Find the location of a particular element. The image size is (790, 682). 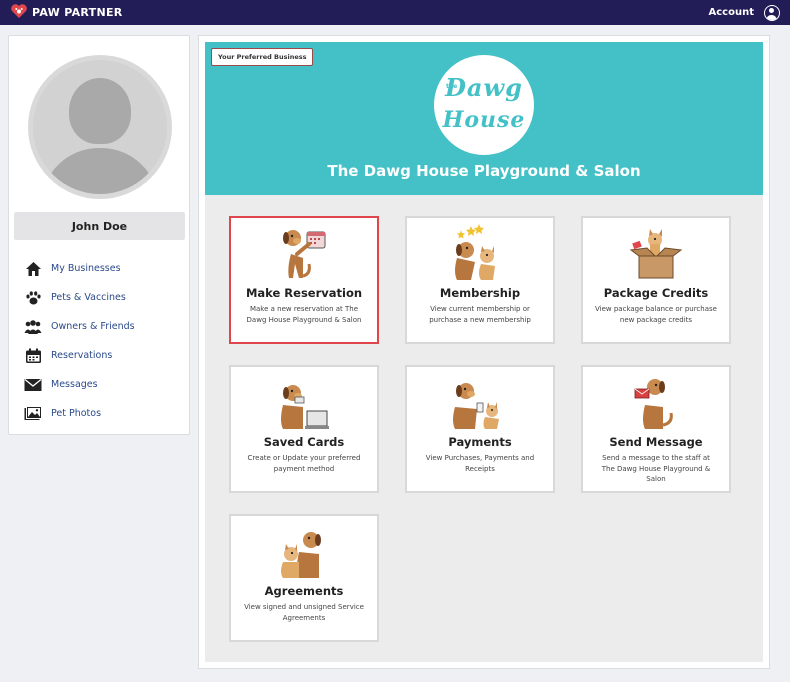

account-label: Account is located at coordinates (731, 12).